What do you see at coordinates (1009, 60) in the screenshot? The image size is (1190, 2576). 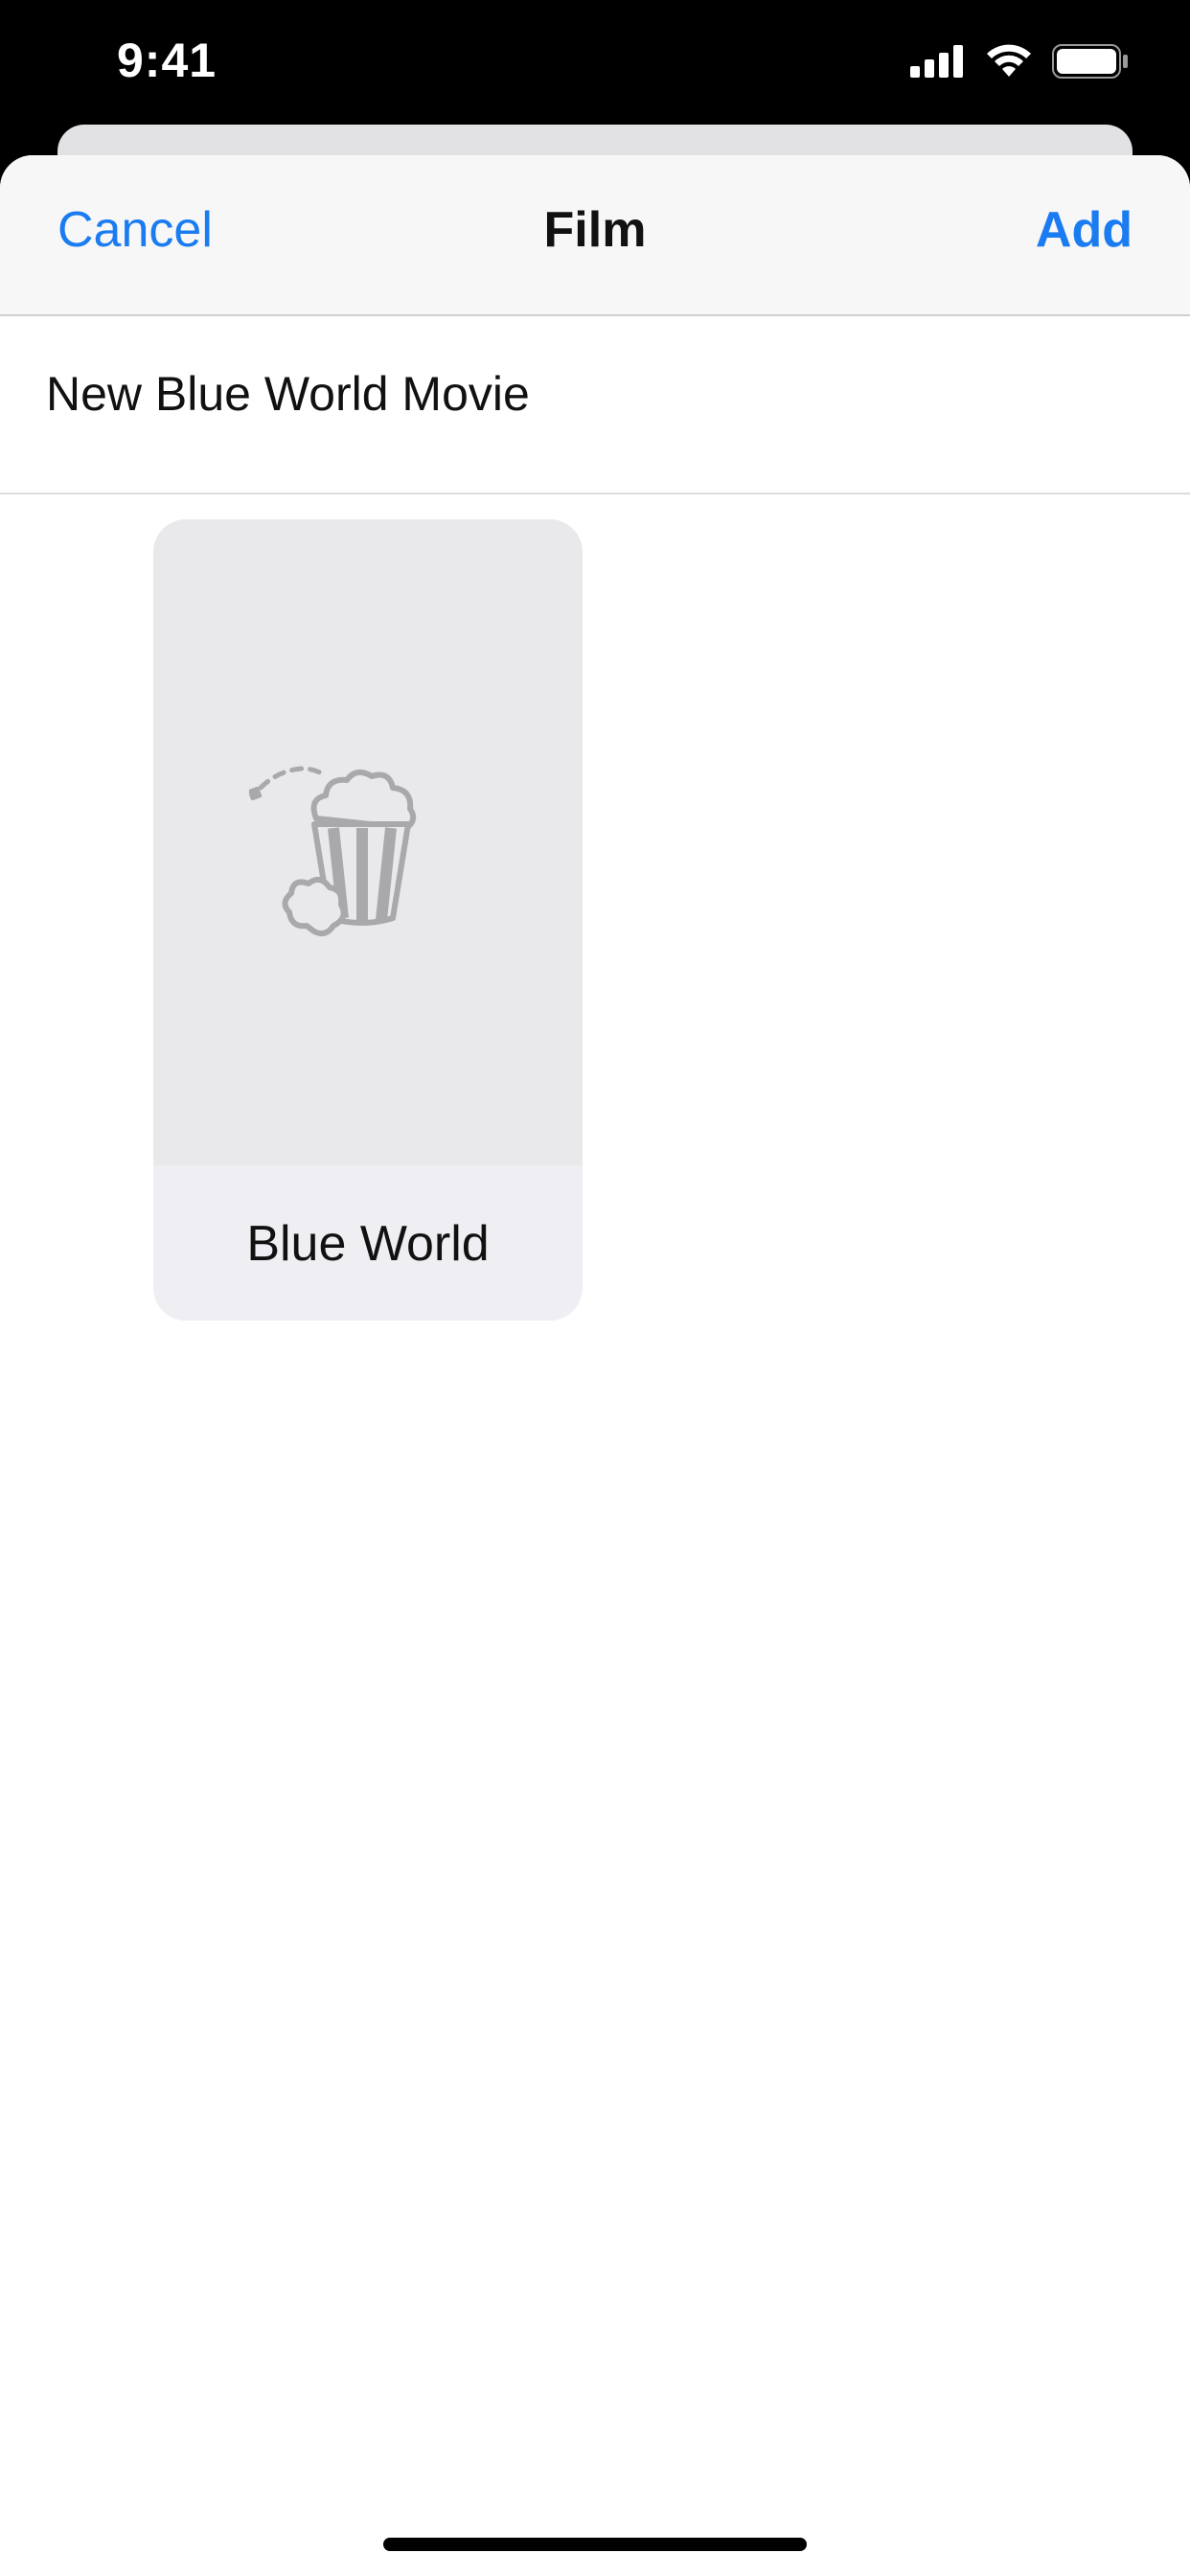 I see `wifi-icon` at bounding box center [1009, 60].